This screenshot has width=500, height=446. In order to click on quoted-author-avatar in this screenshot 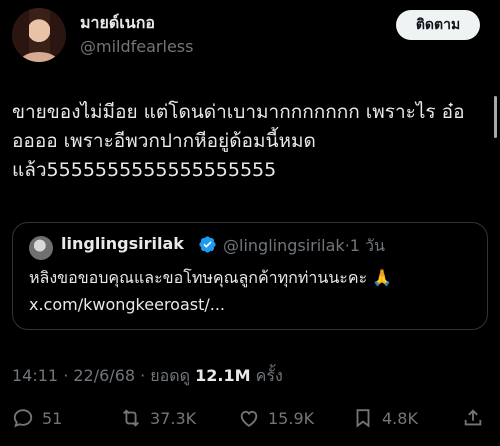, I will do `click(41, 248)`.